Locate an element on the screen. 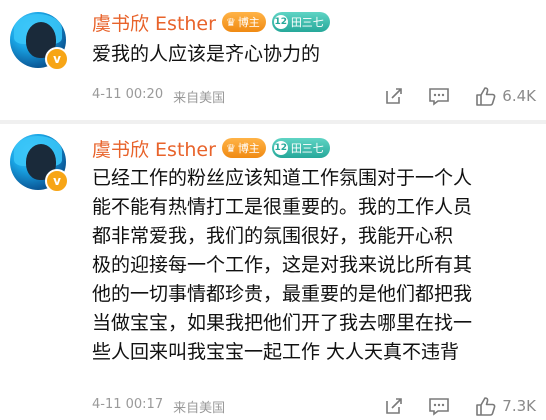 The height and width of the screenshot is (420, 546). post-text: 爱我的人应该是齐心协力的 is located at coordinates (312, 54).